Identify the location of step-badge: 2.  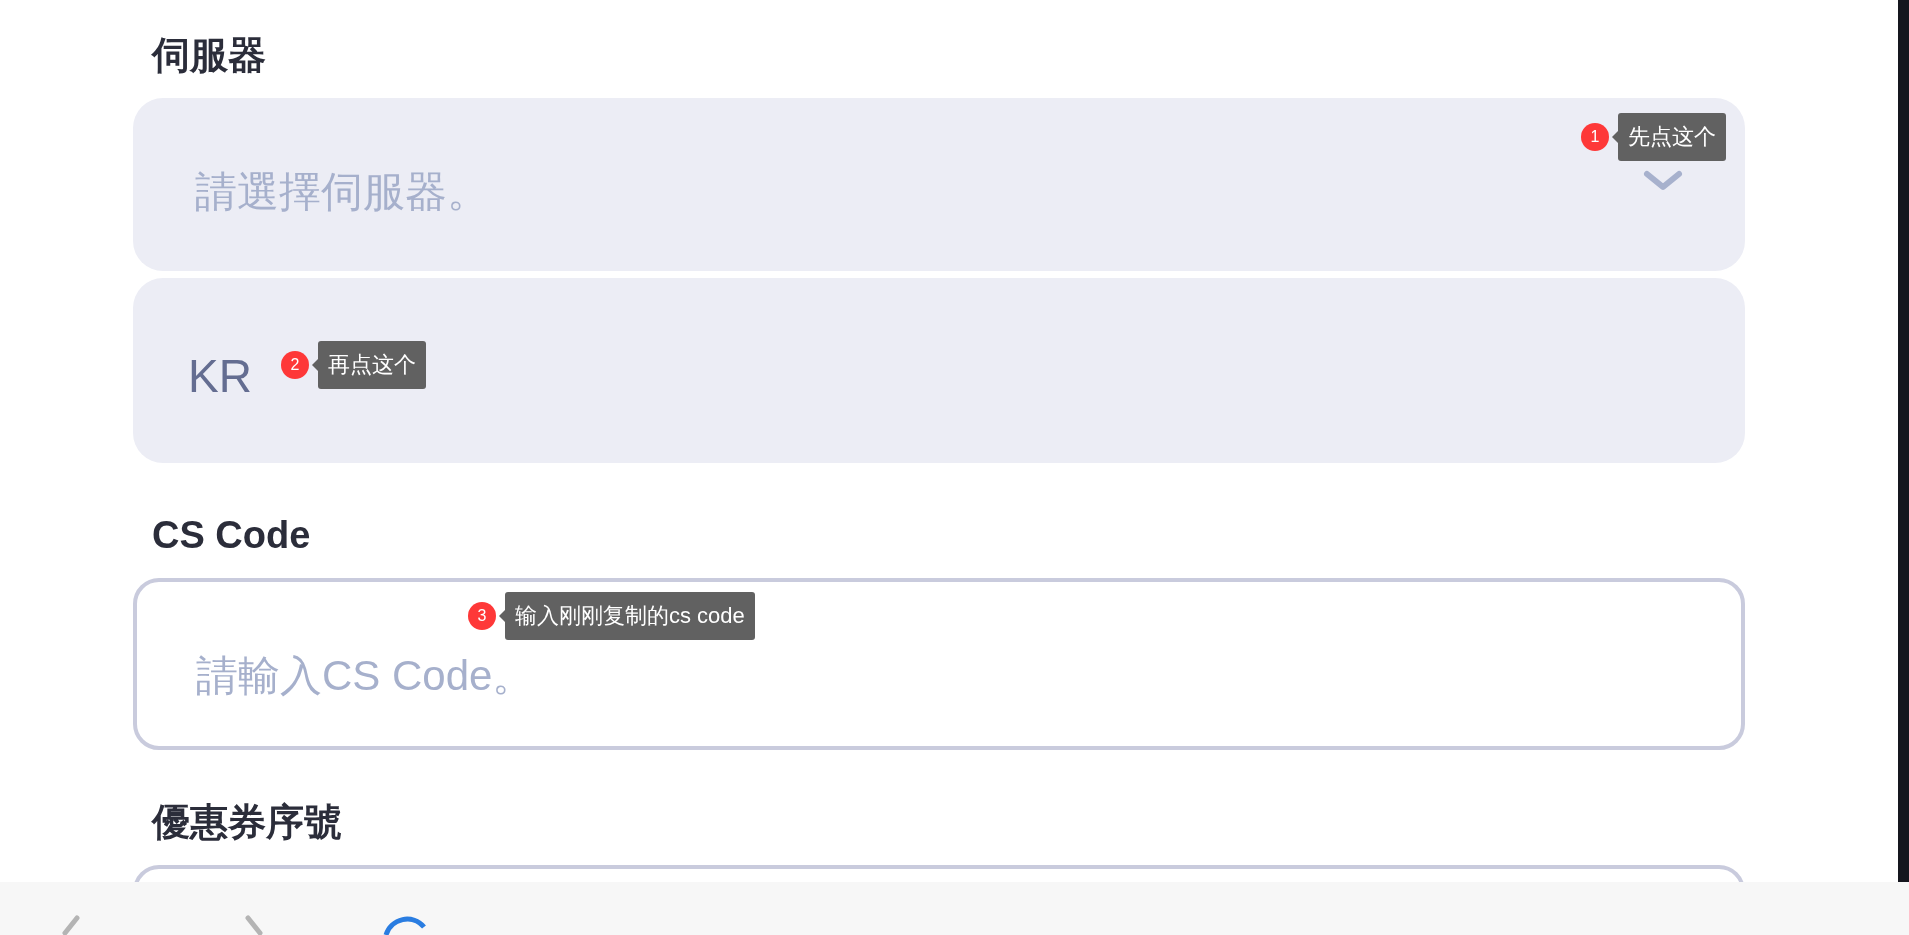
(294, 364).